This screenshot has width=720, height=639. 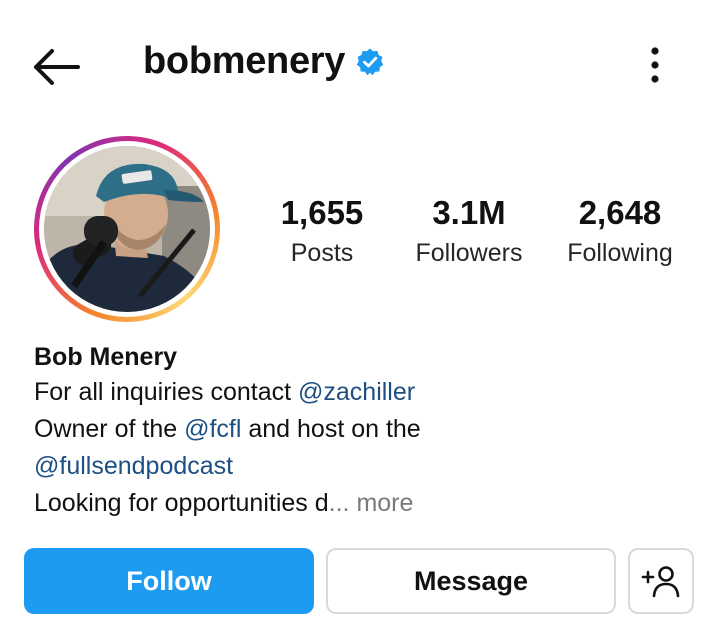 I want to click on avatar-ring-gap, so click(x=127, y=229).